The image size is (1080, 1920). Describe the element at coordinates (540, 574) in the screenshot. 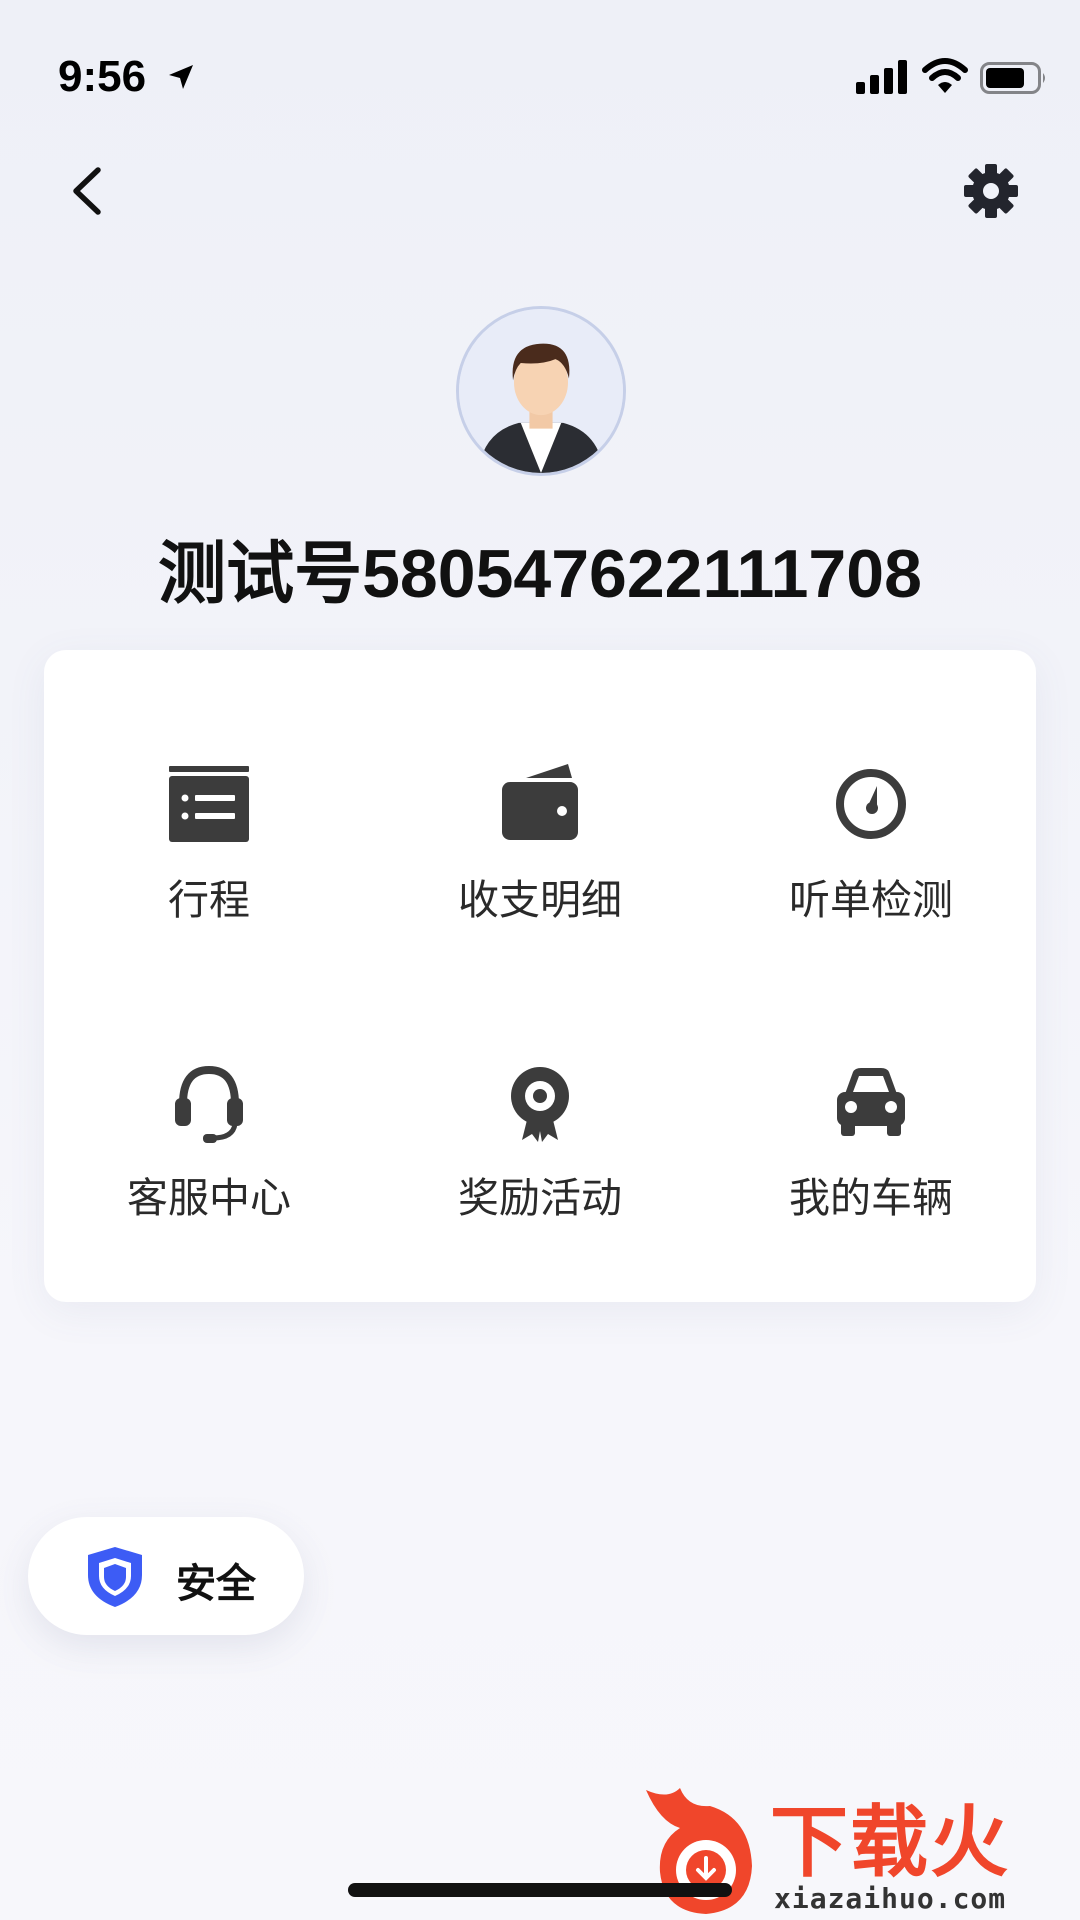

I see `user-name: 测试号580547622111708` at that location.